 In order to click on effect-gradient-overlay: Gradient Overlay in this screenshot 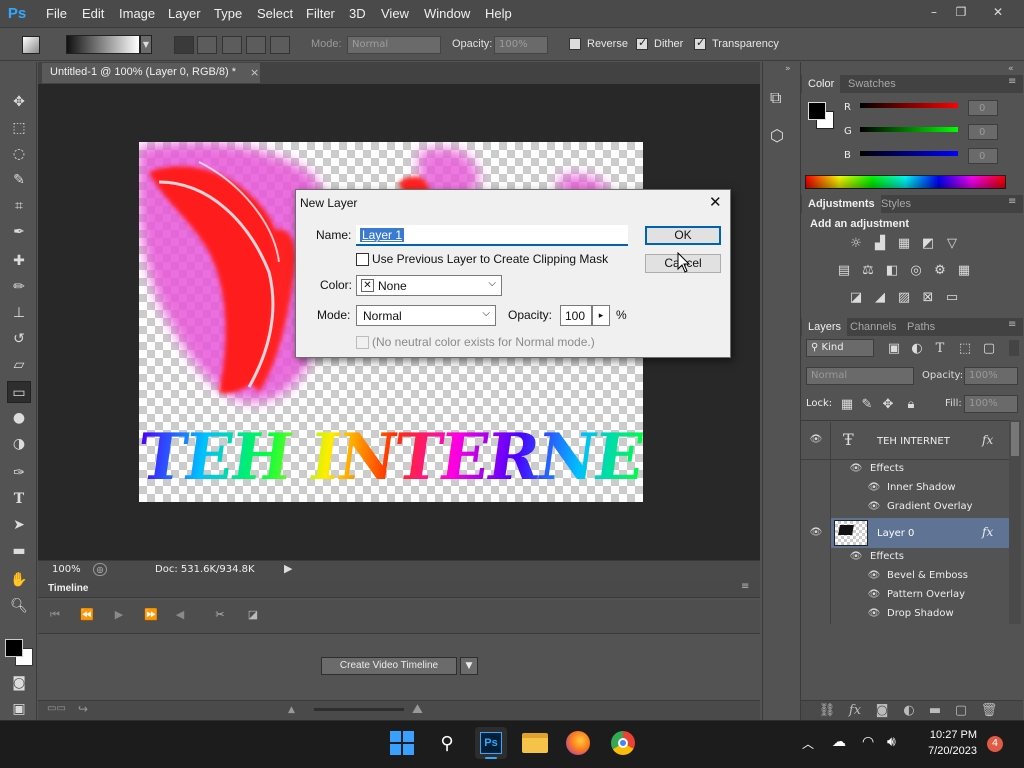, I will do `click(930, 506)`.